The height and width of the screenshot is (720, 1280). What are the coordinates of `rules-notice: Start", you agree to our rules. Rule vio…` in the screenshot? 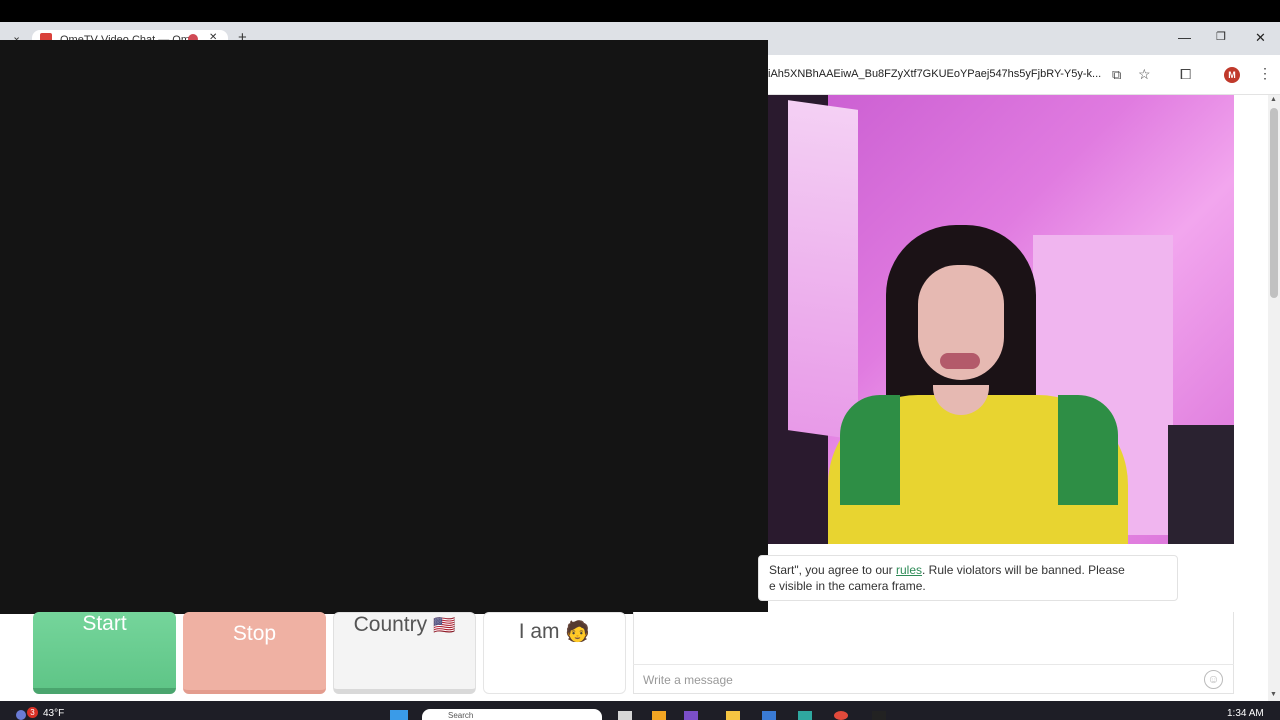 It's located at (968, 578).